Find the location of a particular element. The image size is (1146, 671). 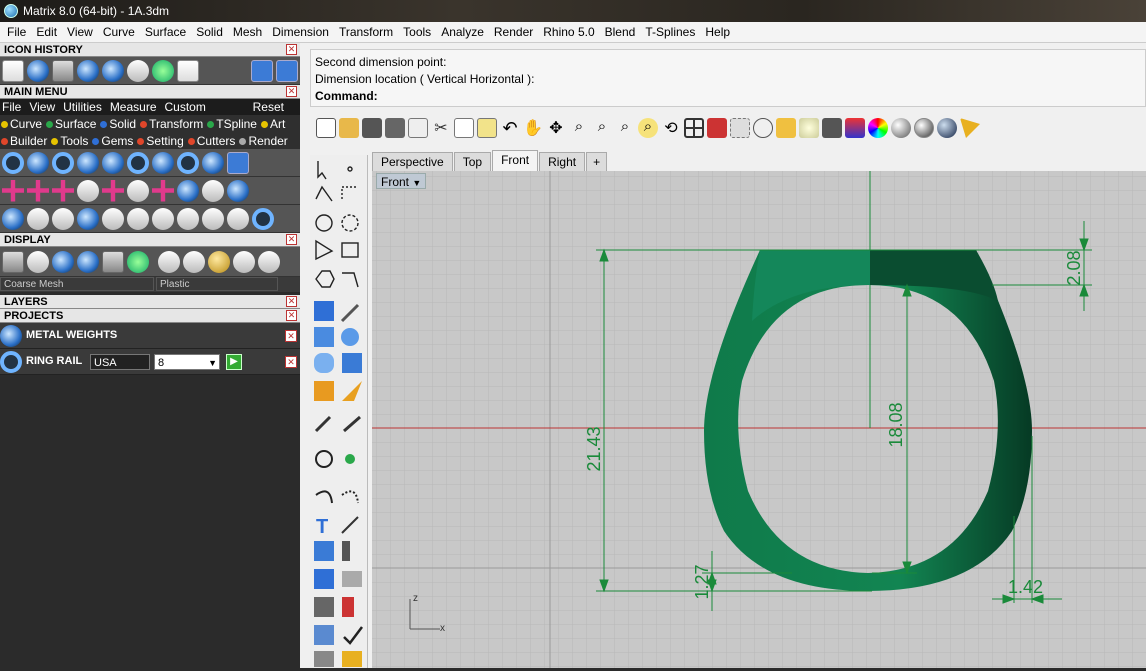

menu-tsplines: T-Splines is located at coordinates (670, 32).